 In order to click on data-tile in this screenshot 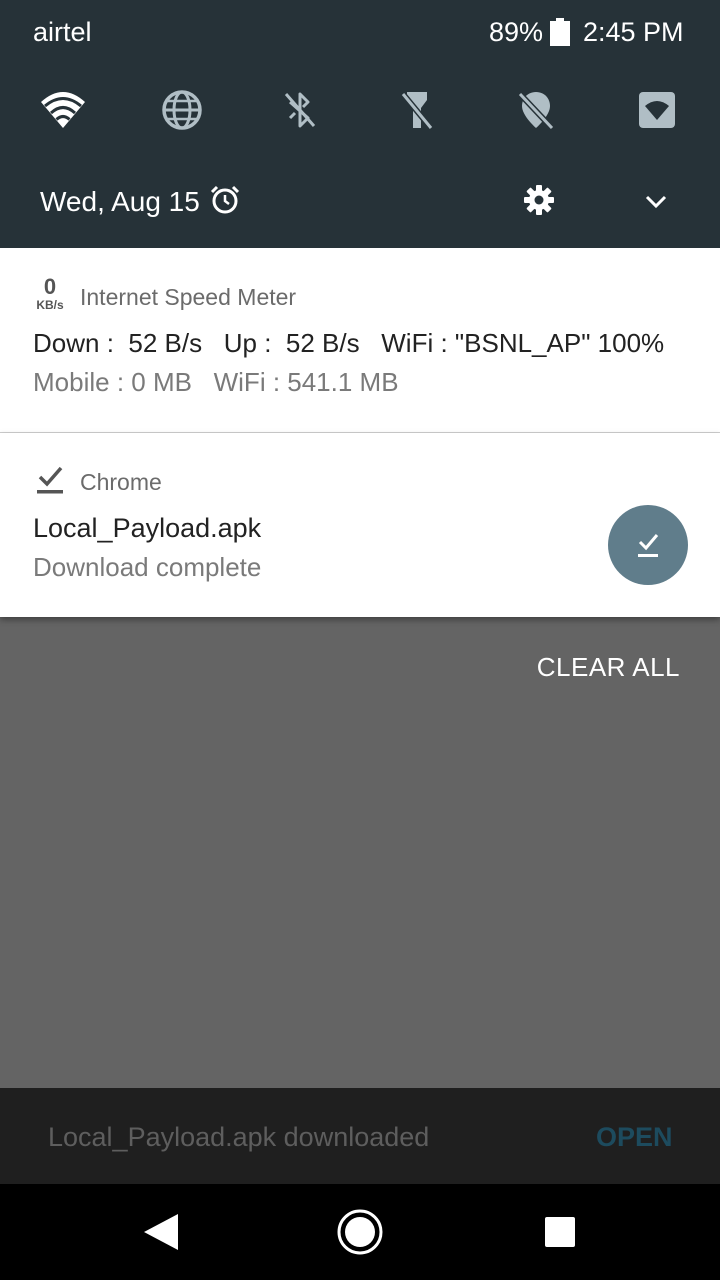, I will do `click(182, 110)`.